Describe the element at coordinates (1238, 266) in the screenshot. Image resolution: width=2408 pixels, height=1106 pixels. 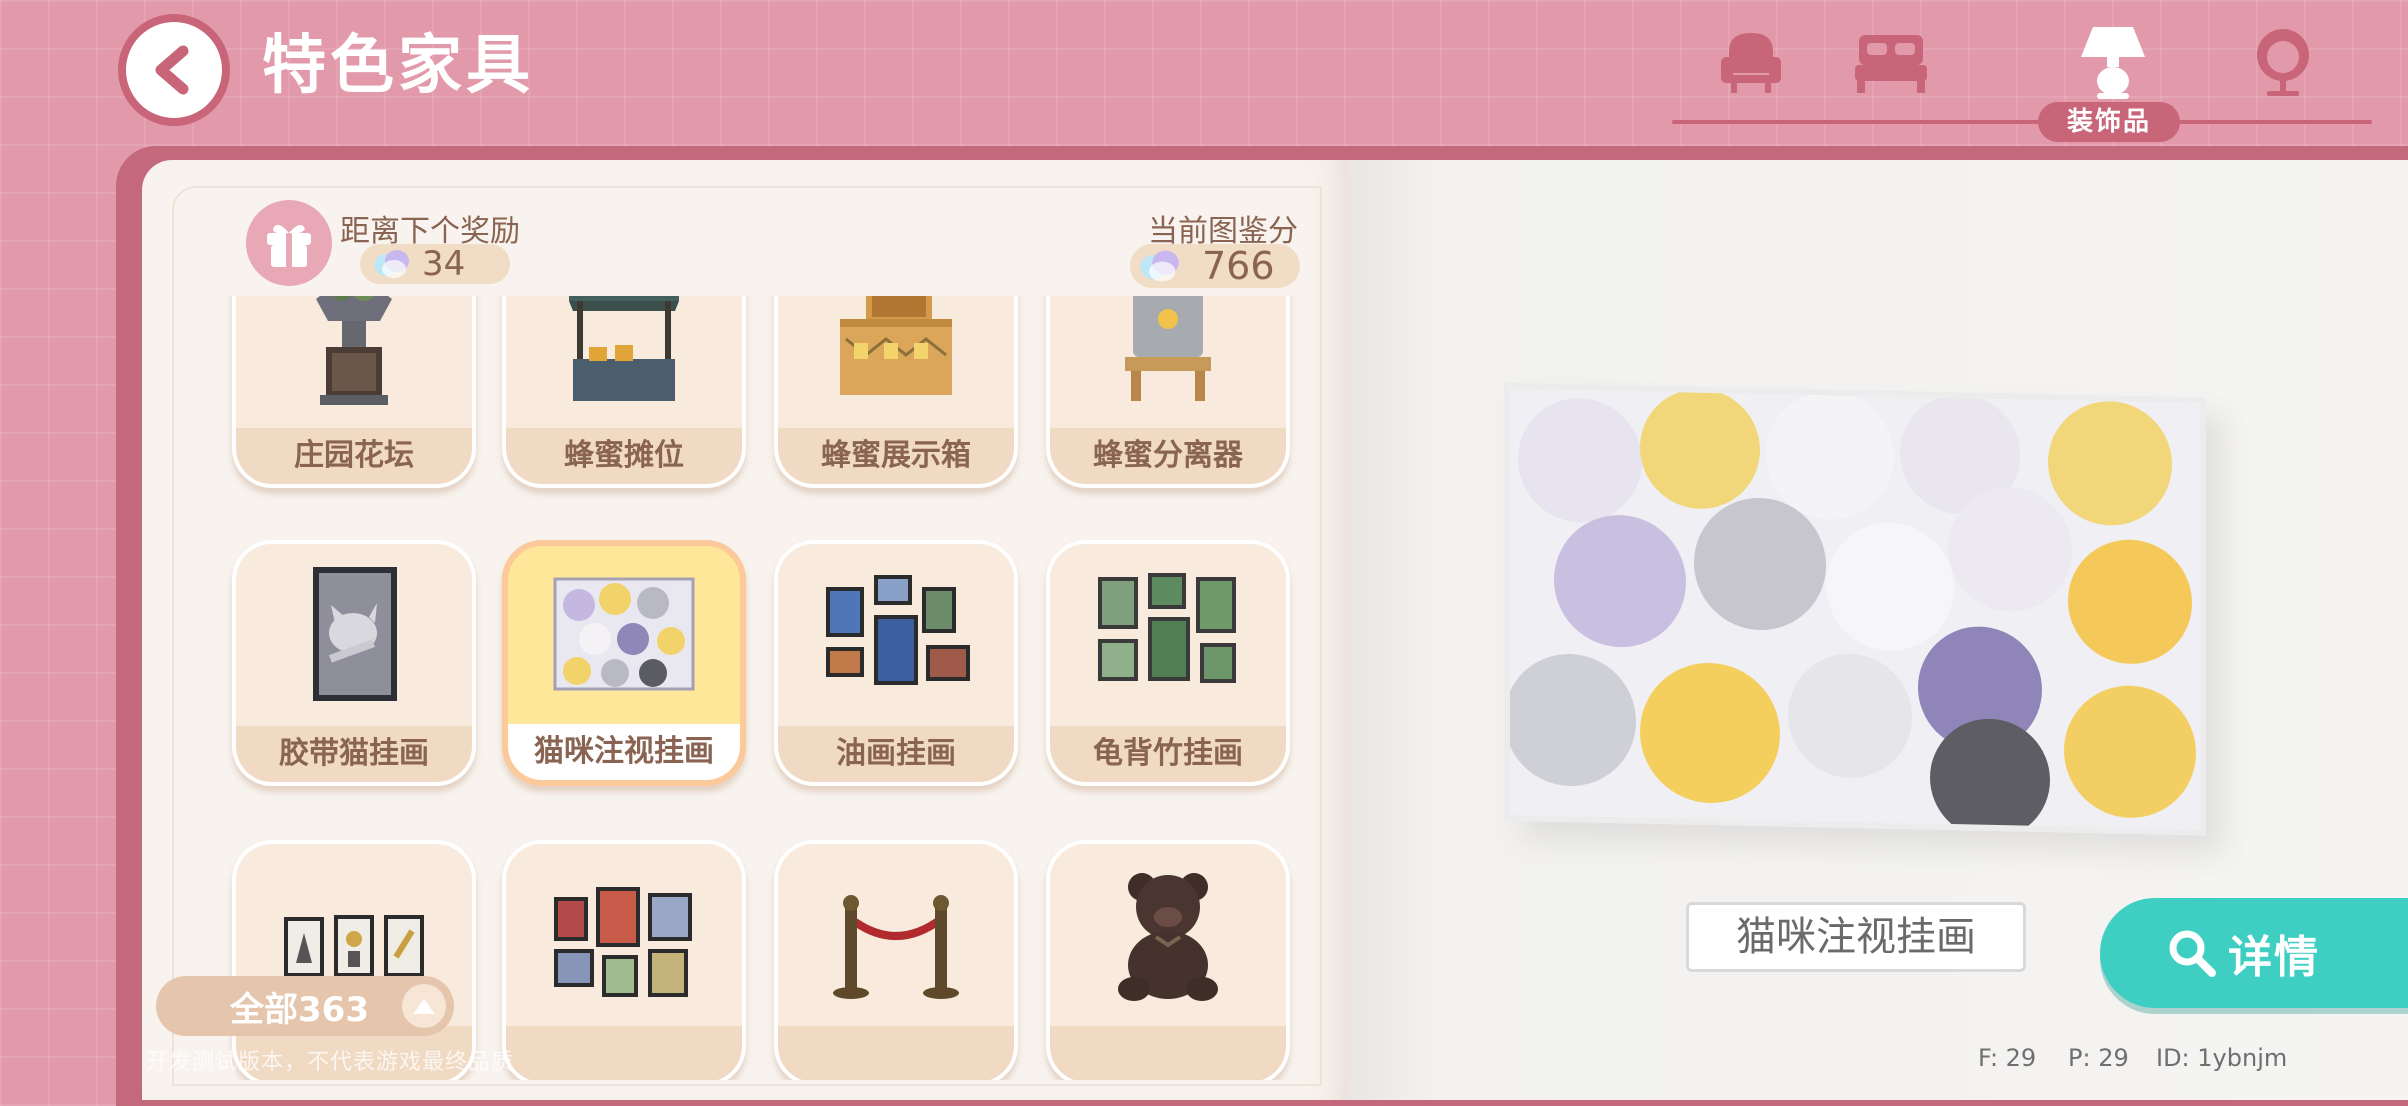
I see `score-value: 766` at that location.